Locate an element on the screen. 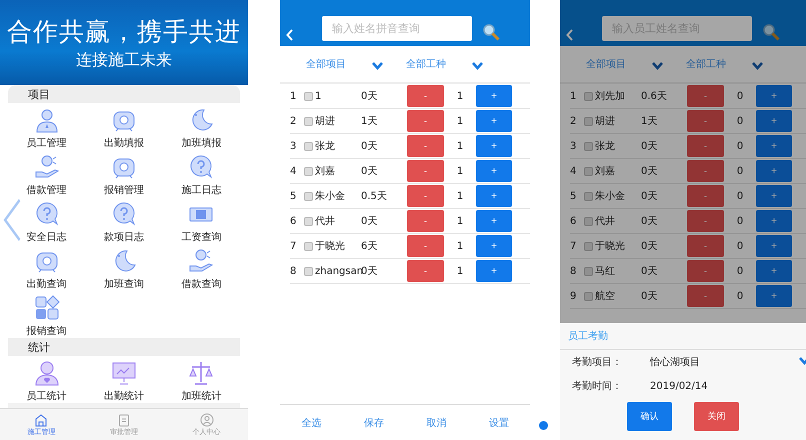 The height and width of the screenshot is (440, 806). footer-action: 取消 is located at coordinates (436, 423).